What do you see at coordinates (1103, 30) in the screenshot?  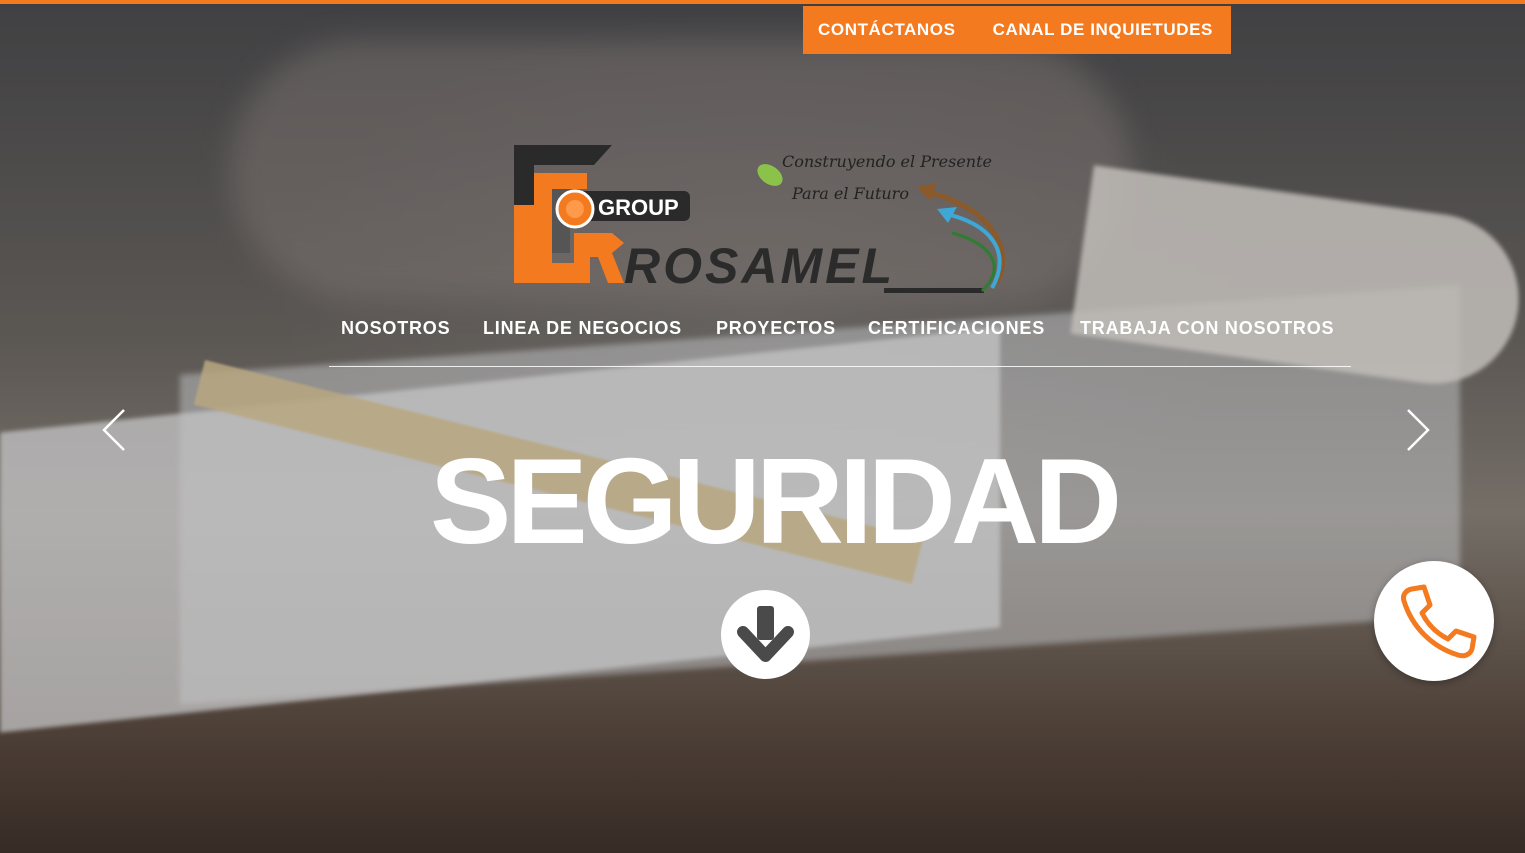 I see `concerns-channel-link: CANAL DE INQUIETUDES` at bounding box center [1103, 30].